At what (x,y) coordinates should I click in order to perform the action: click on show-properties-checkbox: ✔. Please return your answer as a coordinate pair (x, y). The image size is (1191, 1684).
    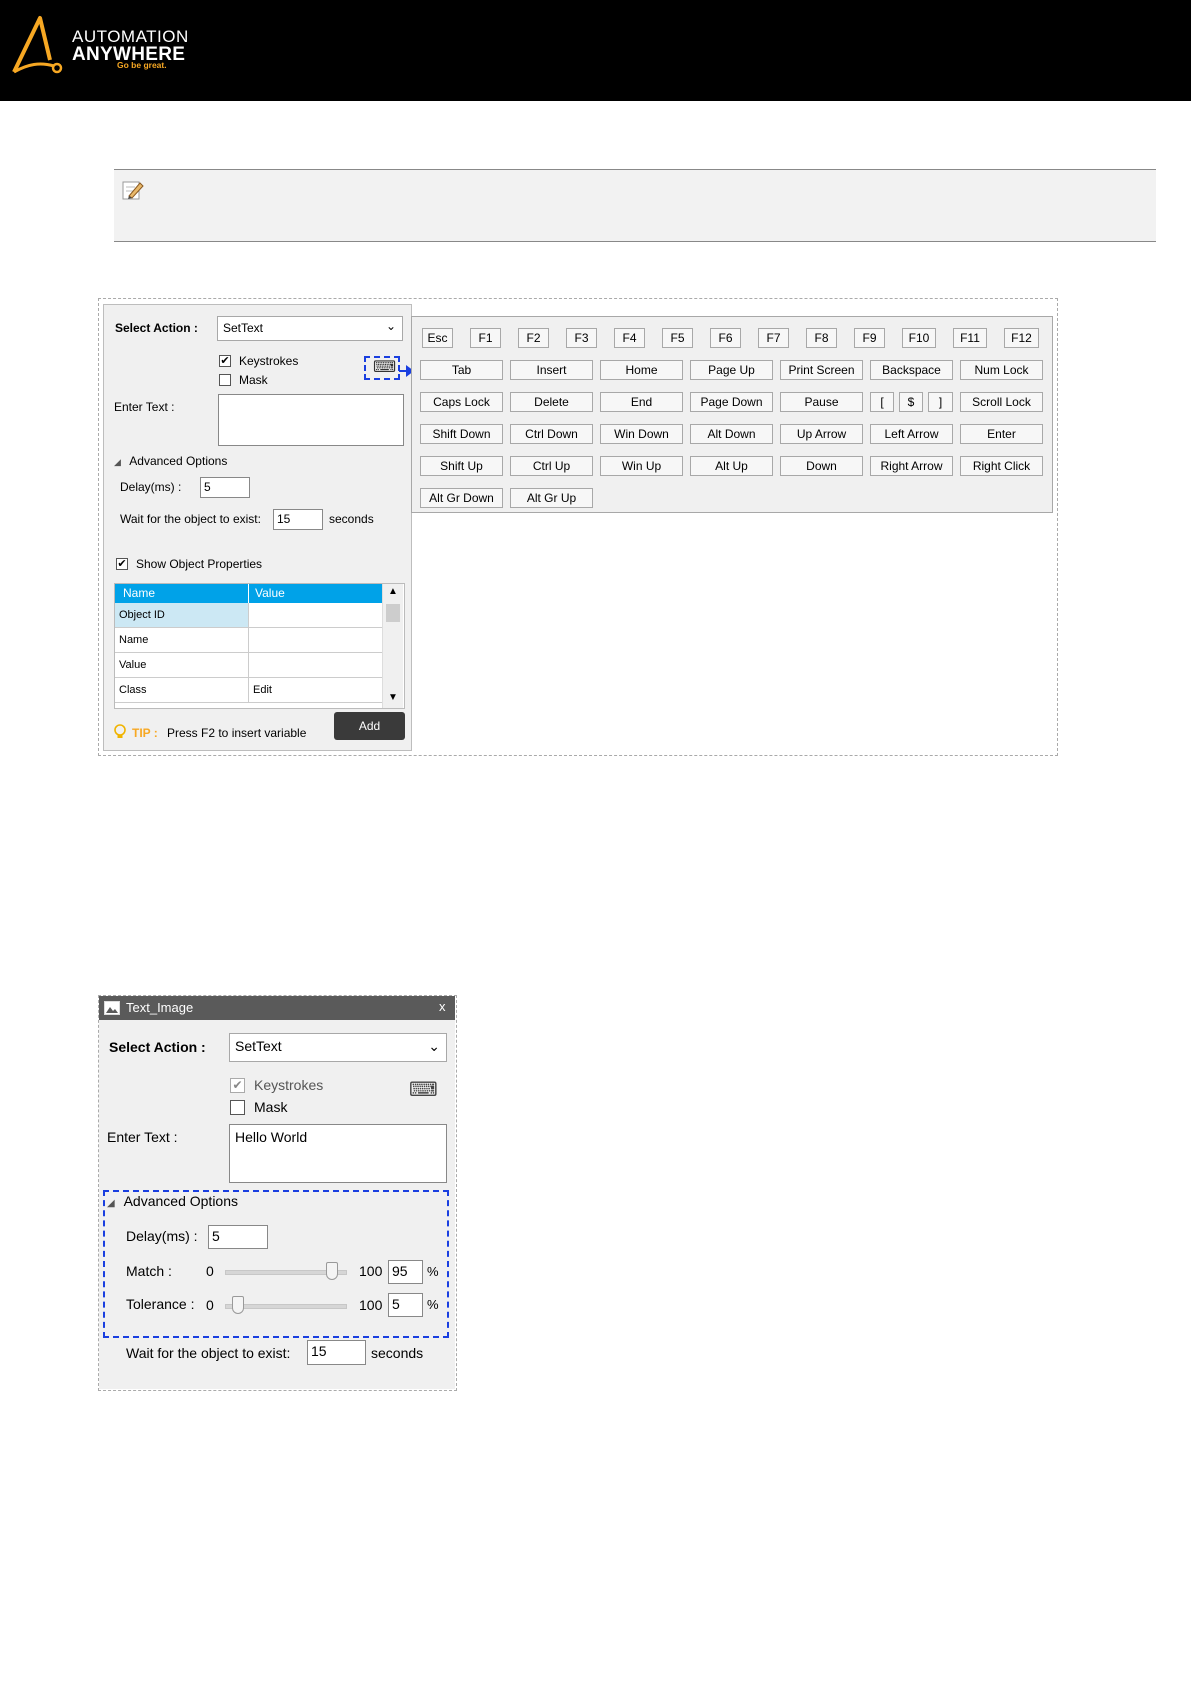
    Looking at the image, I should click on (122, 564).